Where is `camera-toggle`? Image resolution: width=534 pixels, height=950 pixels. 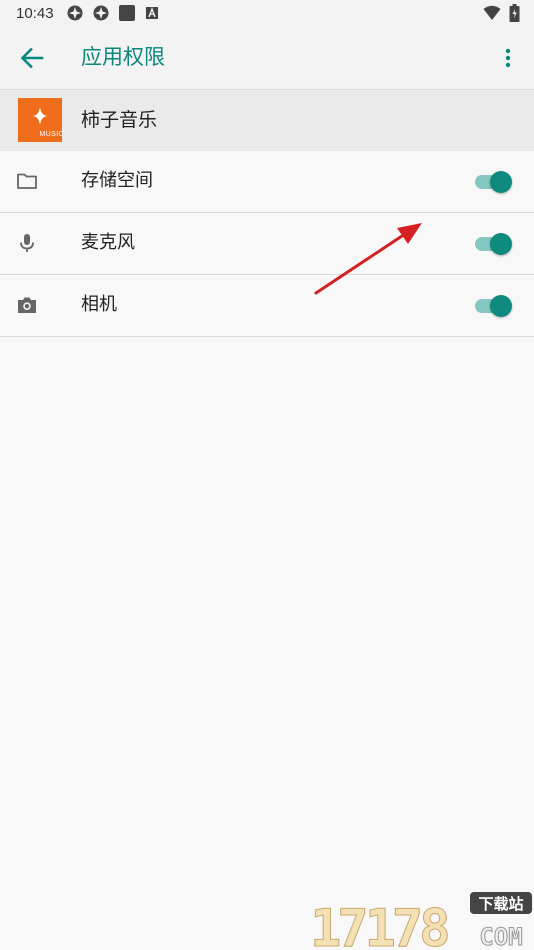
camera-toggle is located at coordinates (494, 306).